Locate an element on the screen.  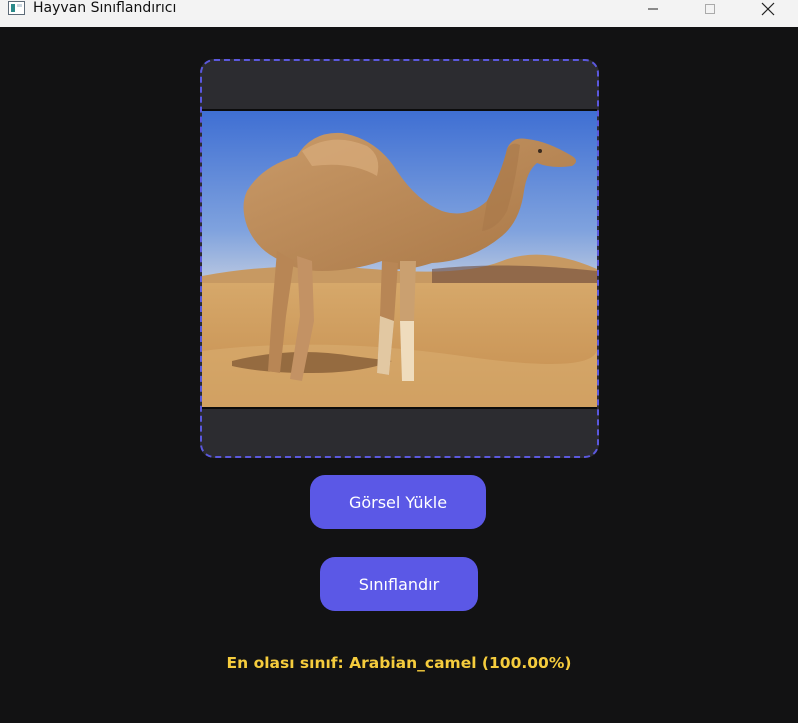
title-bar: Hayvan Sınıflandırıcı is located at coordinates (399, 13).